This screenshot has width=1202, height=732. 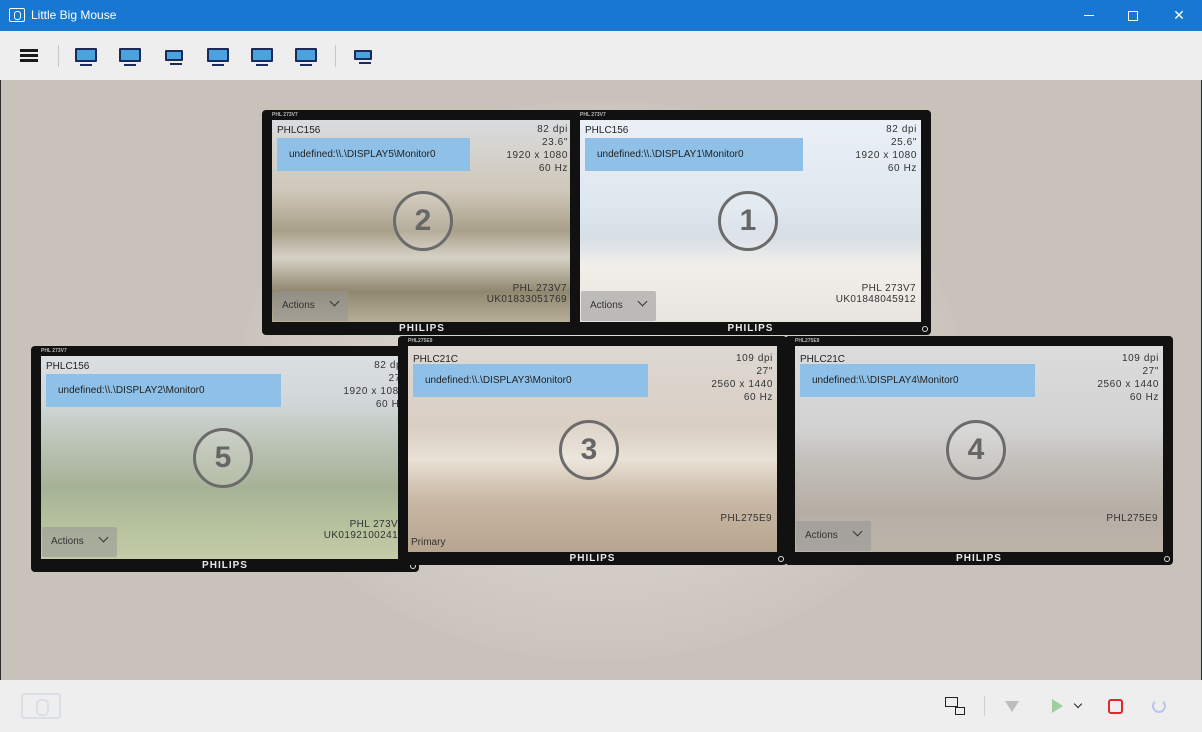 What do you see at coordinates (373, 154) in the screenshot?
I see `monitor-device-id: undefined:\\.\DISPLAY5\Monitor0` at bounding box center [373, 154].